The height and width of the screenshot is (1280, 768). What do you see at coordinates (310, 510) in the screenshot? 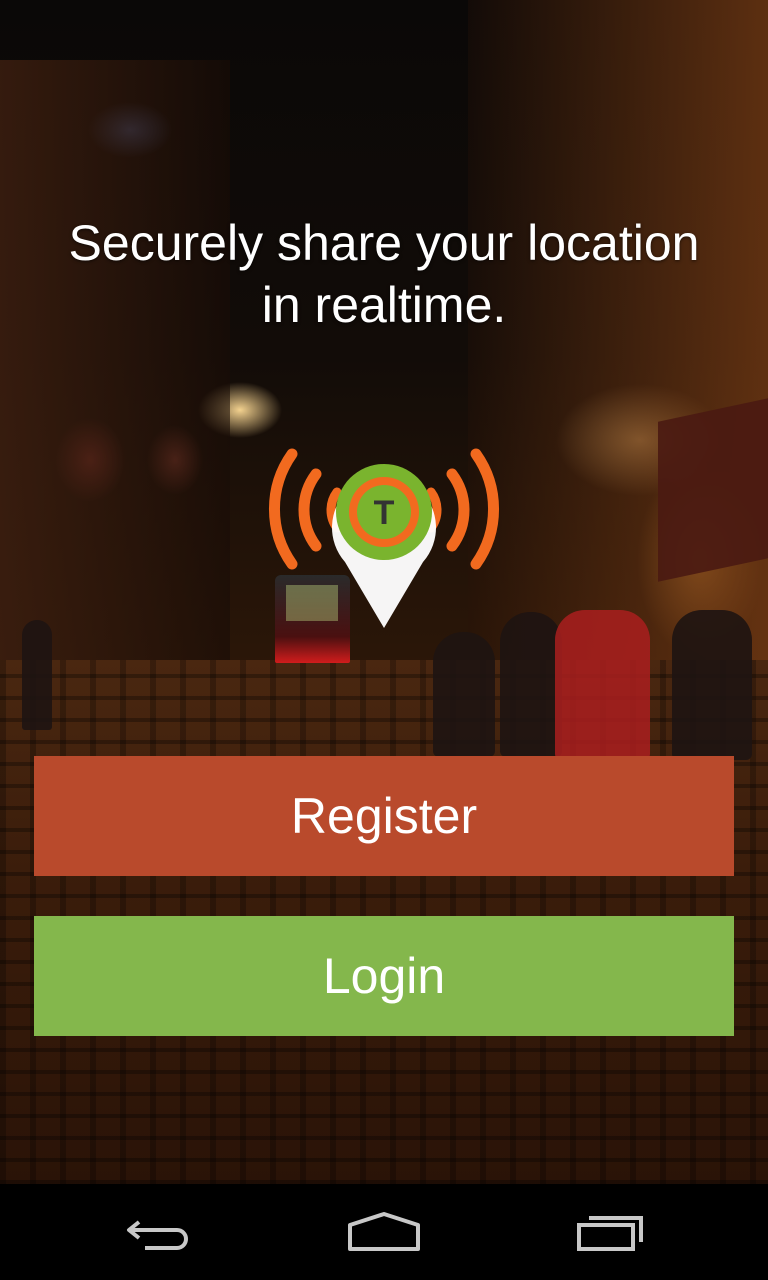
I see `signal-wave-left-inner` at bounding box center [310, 510].